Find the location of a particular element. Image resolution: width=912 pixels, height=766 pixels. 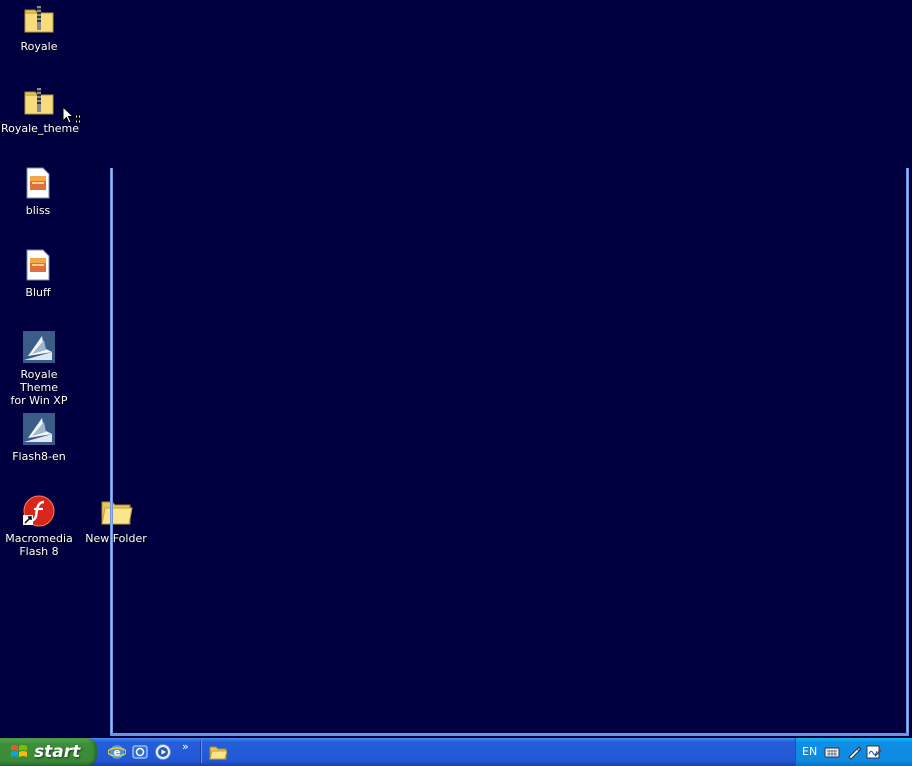

taskbar: start e » EN is located at coordinates (456, 752).